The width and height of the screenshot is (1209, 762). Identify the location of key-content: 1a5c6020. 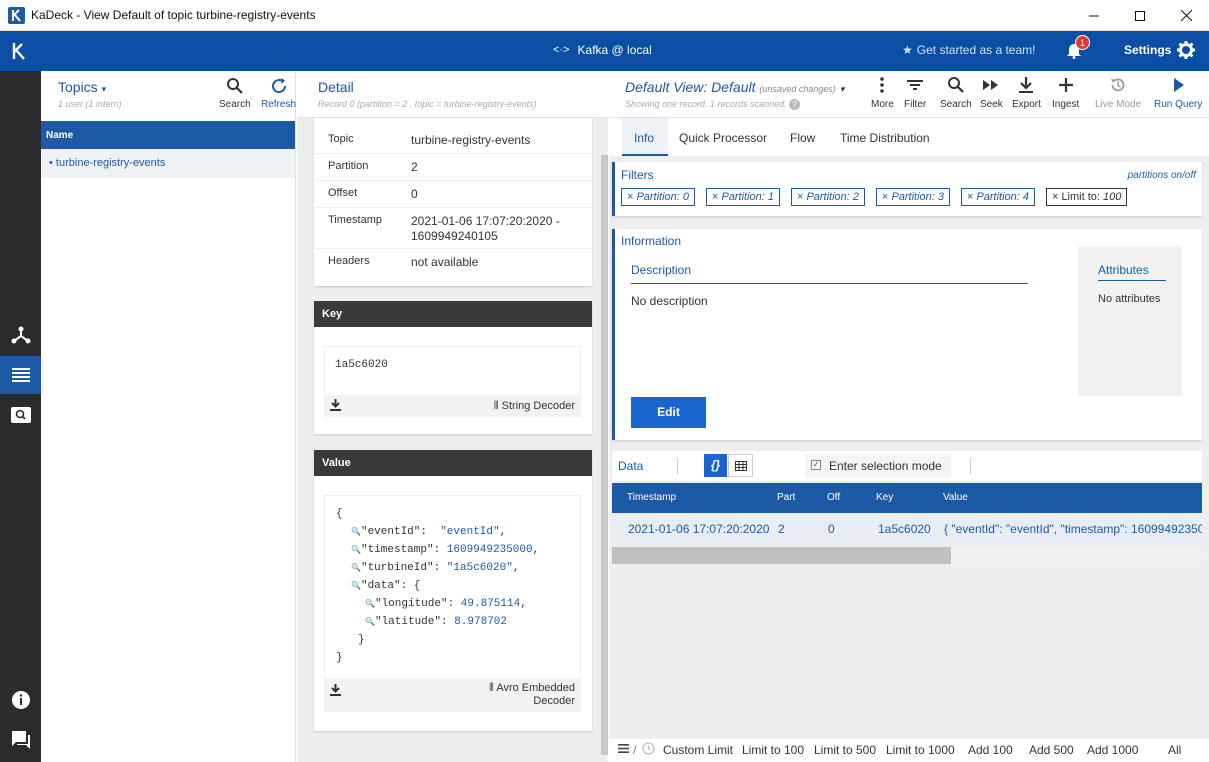
(452, 371).